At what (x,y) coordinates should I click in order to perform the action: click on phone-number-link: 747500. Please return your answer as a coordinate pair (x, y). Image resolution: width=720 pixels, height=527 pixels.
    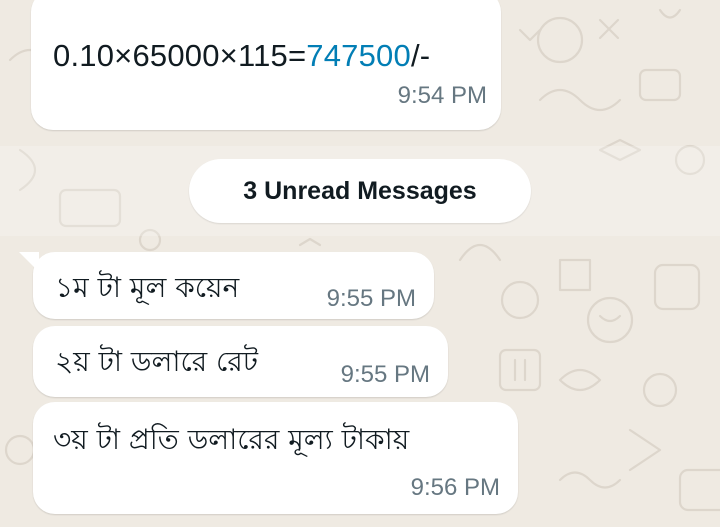
    Looking at the image, I should click on (358, 55).